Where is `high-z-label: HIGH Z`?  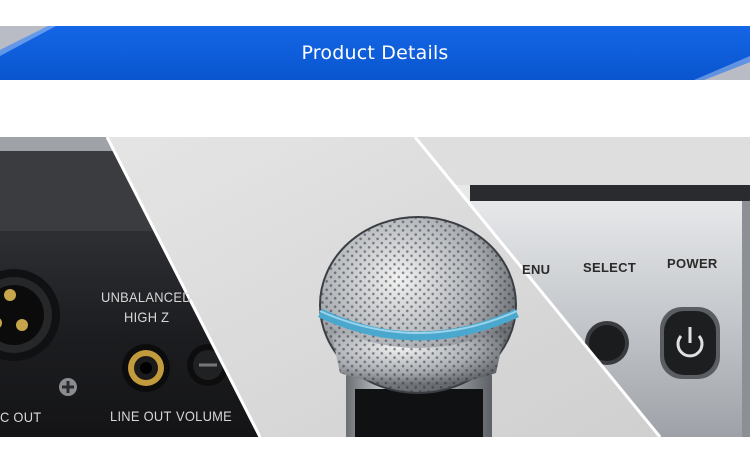
high-z-label: HIGH Z is located at coordinates (147, 317).